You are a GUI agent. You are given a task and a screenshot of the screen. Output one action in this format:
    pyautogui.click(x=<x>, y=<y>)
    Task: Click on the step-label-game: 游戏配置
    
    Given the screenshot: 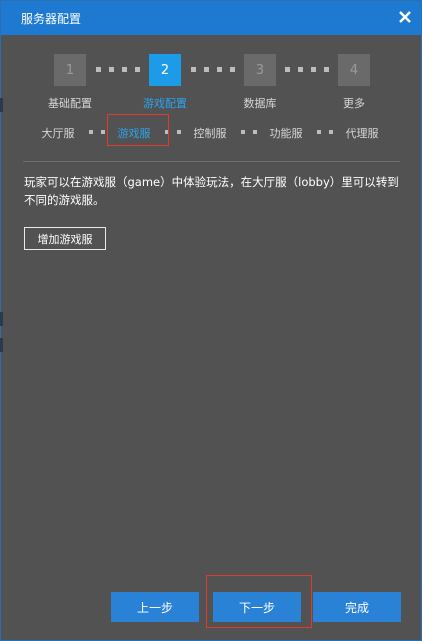 What is the action you would take?
    pyautogui.click(x=165, y=103)
    